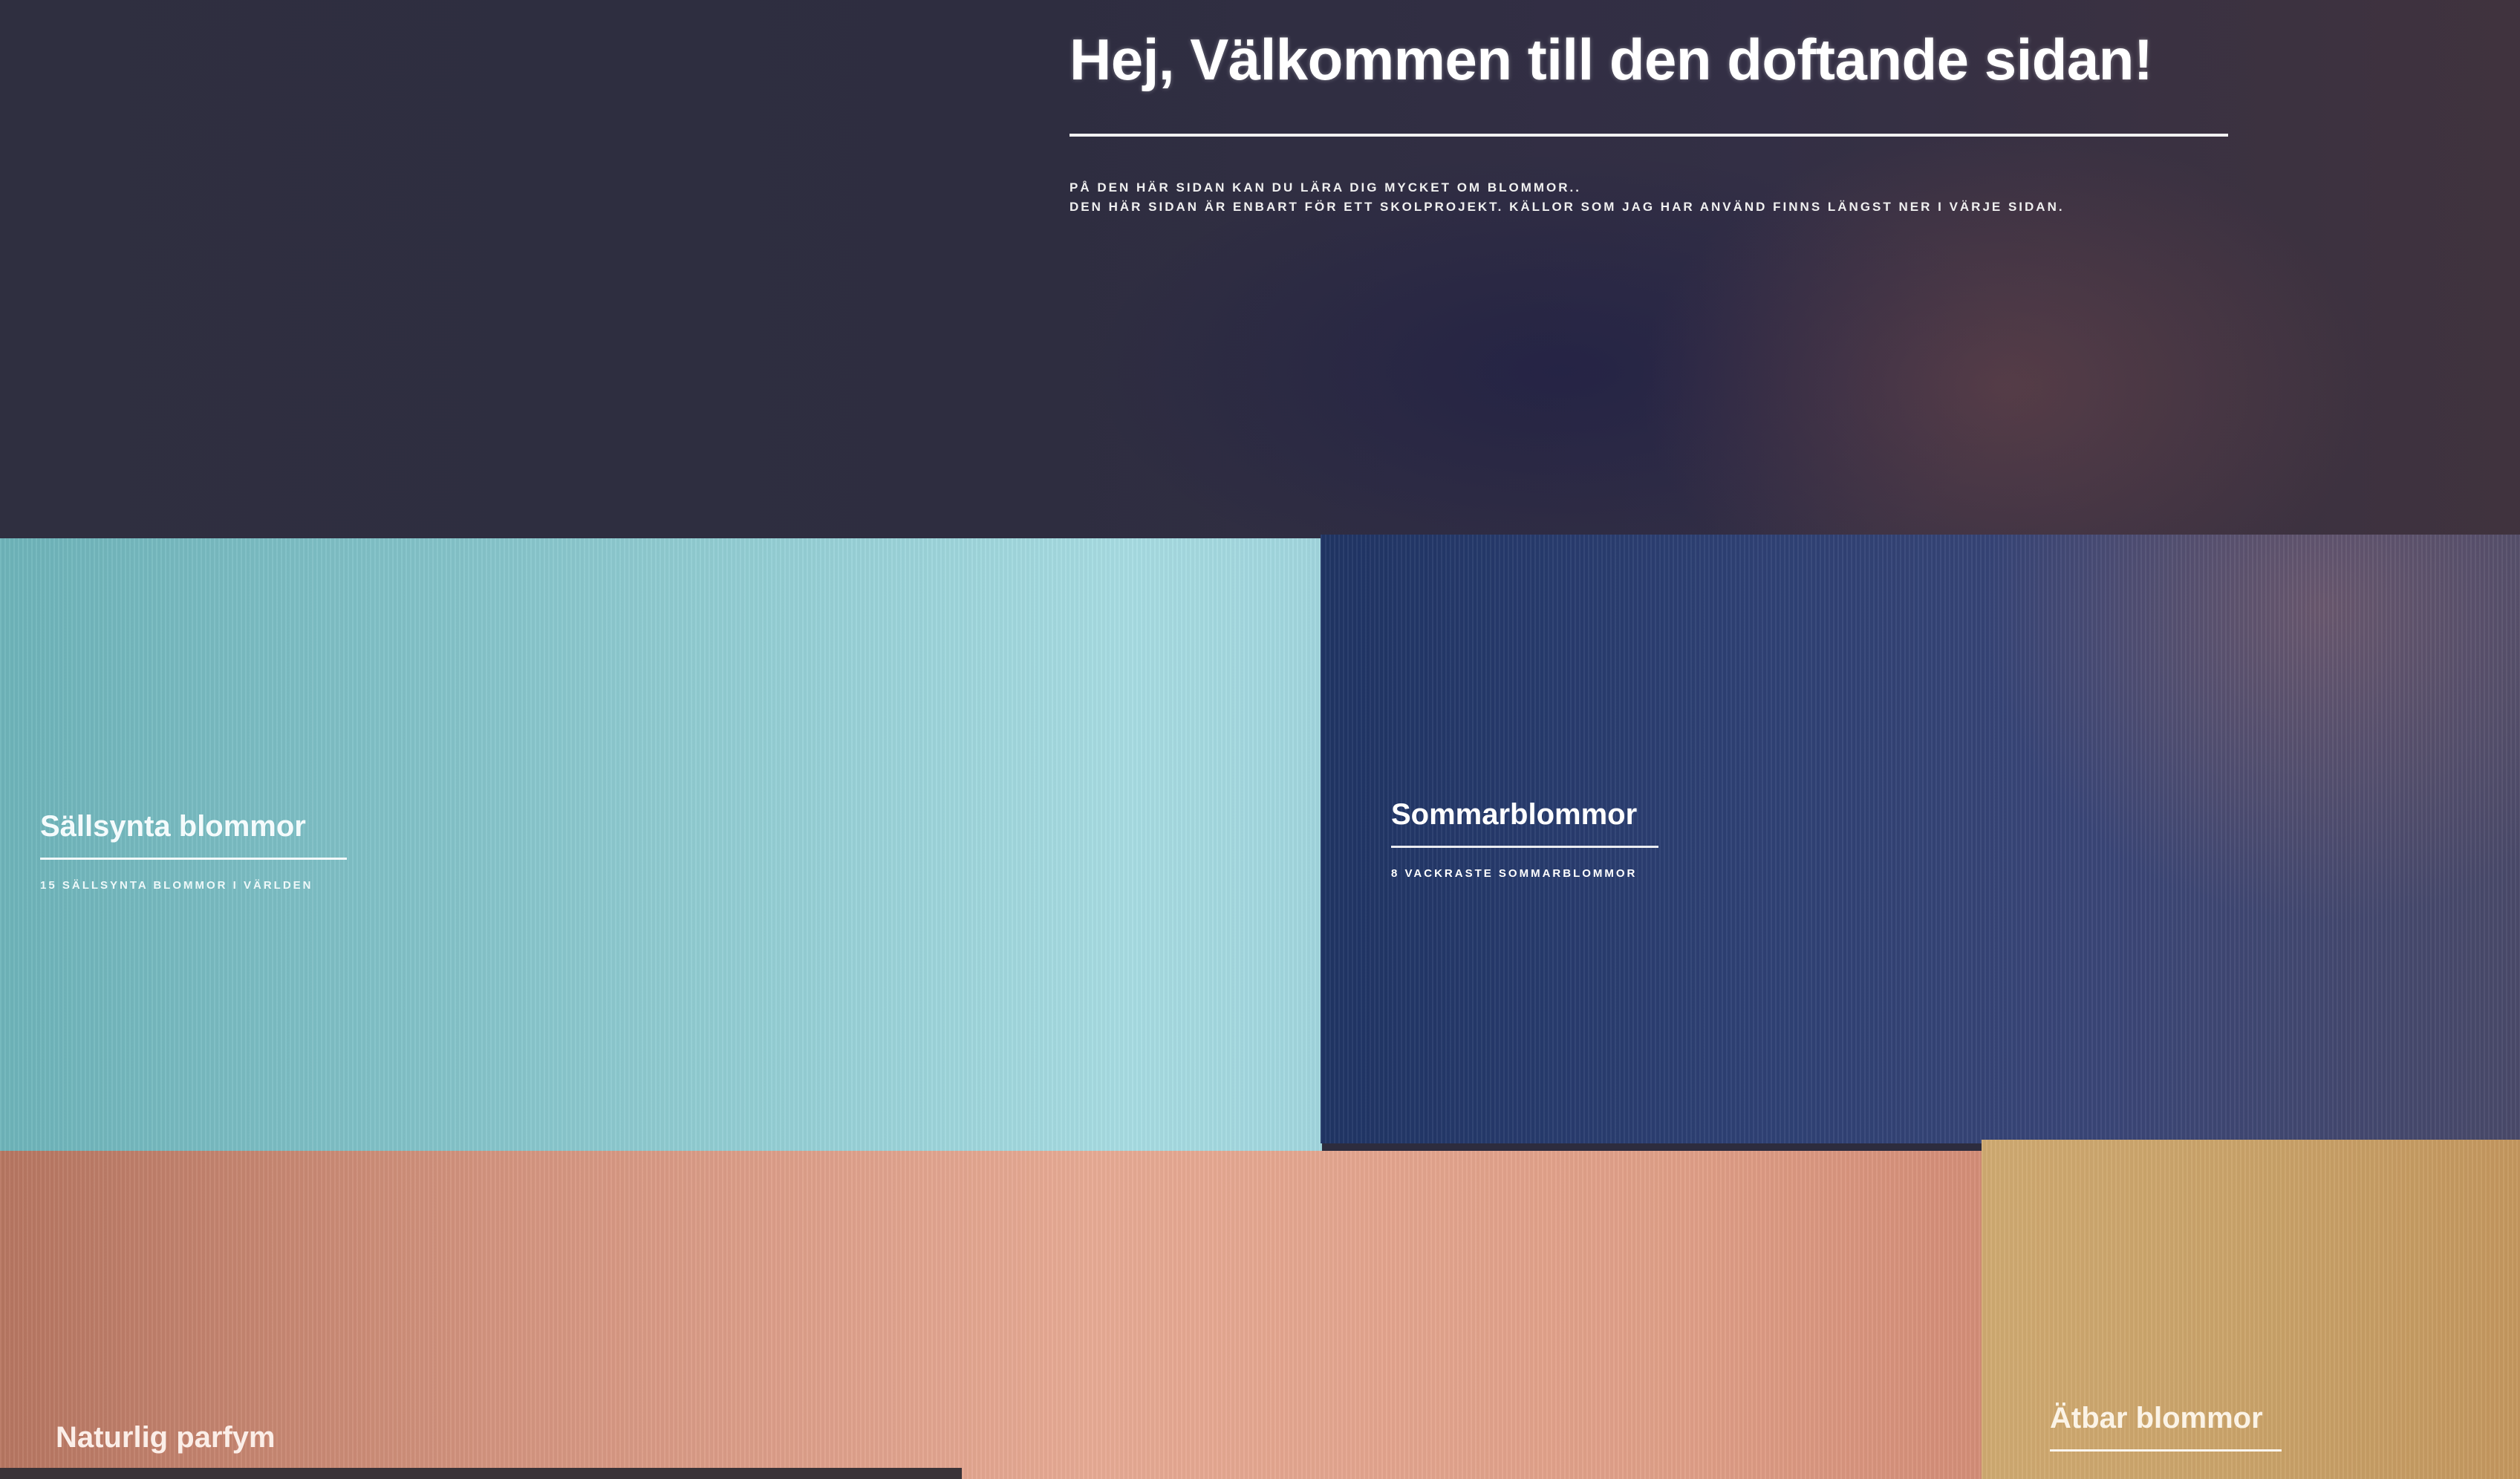  I want to click on tile-rare-flowers-title: Sällsynta blommor, so click(173, 827).